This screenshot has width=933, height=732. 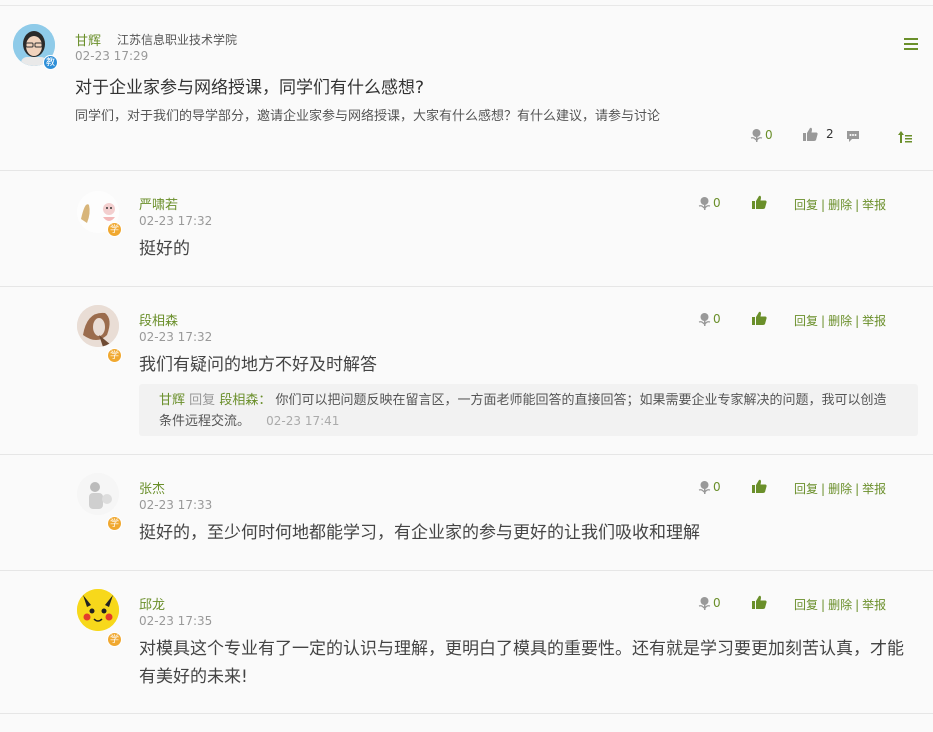 I want to click on post-title: 对于企业家参与网络授课，同学们有什么感想?, so click(x=250, y=88).